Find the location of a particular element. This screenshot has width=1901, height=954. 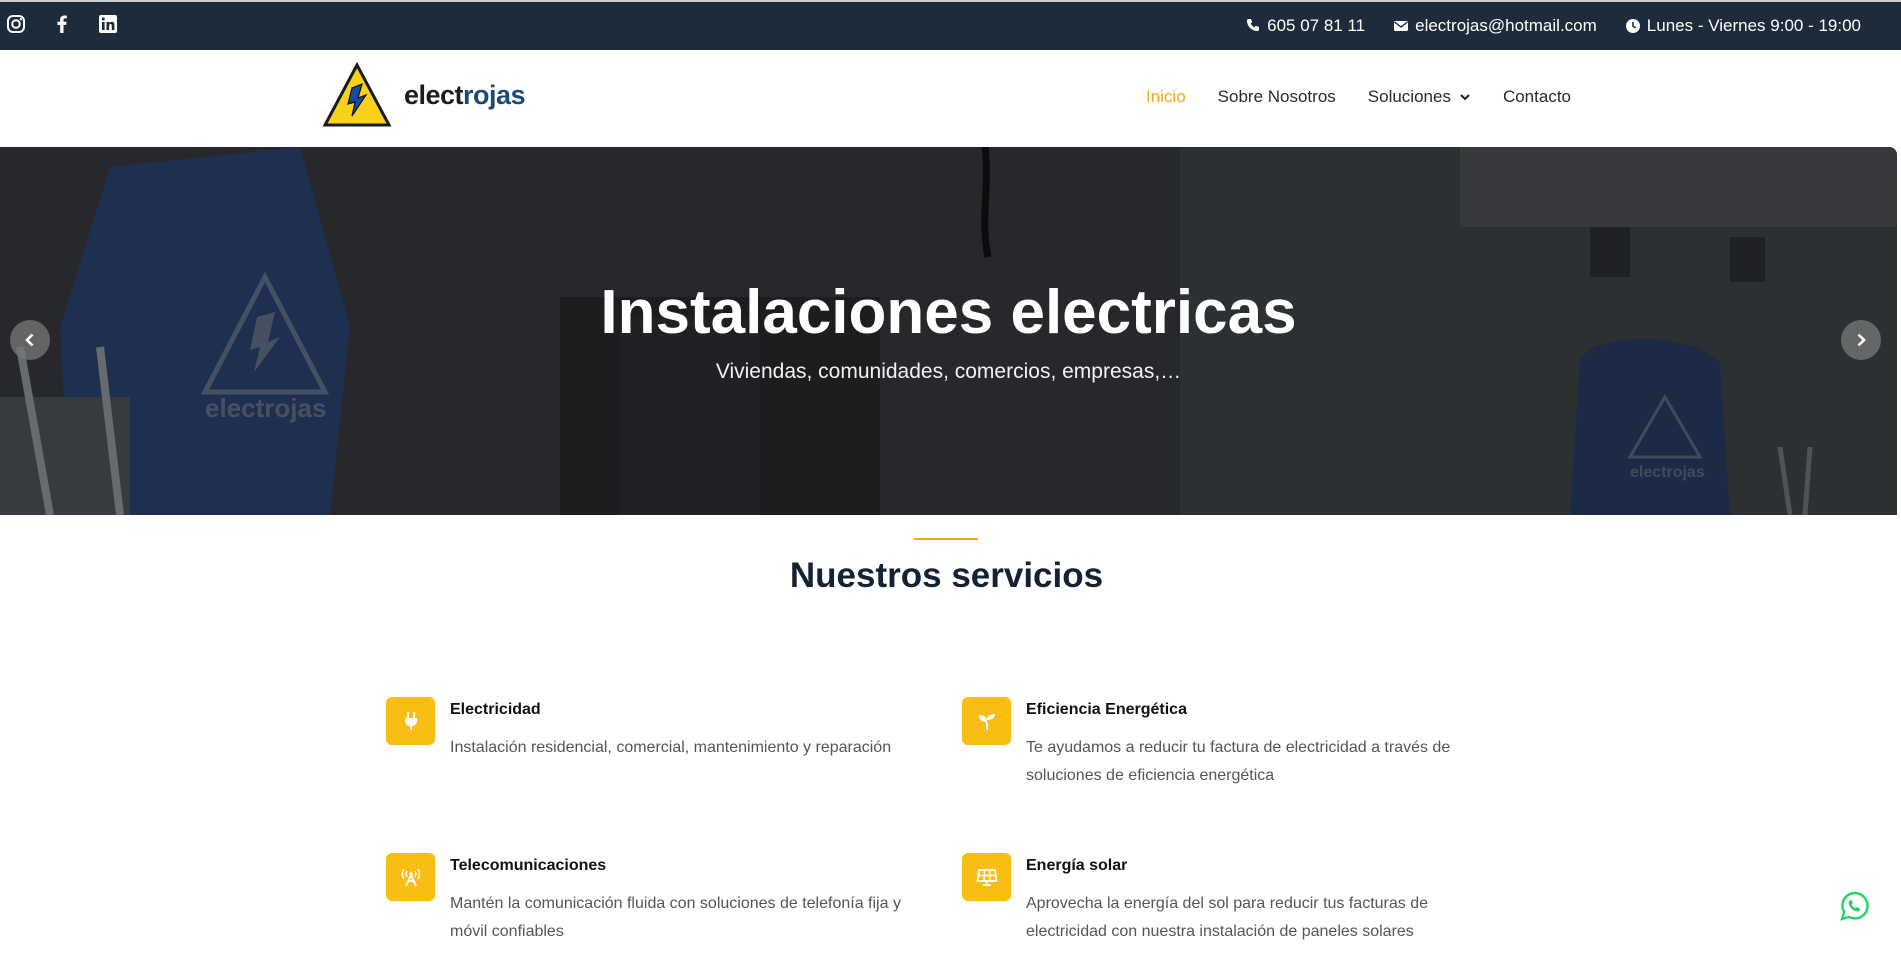

solar-panel-icon is located at coordinates (986, 877).